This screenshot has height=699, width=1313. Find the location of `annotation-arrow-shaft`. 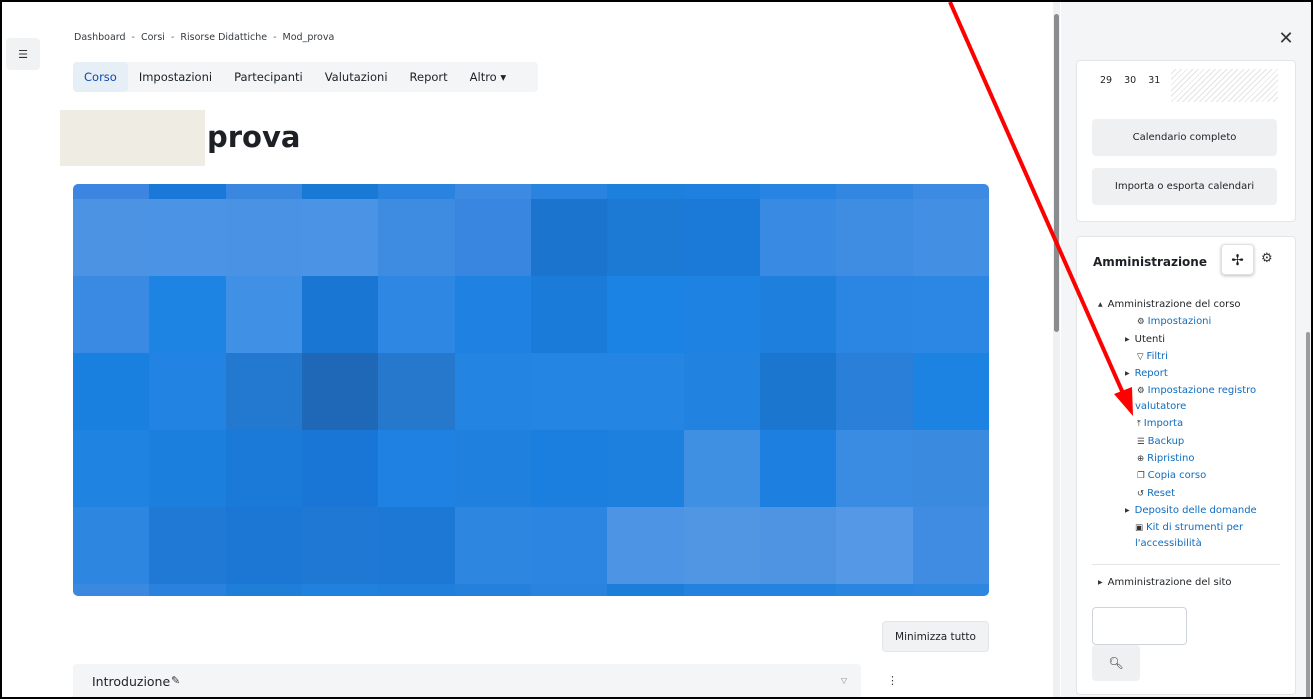

annotation-arrow-shaft is located at coordinates (1038, 201).